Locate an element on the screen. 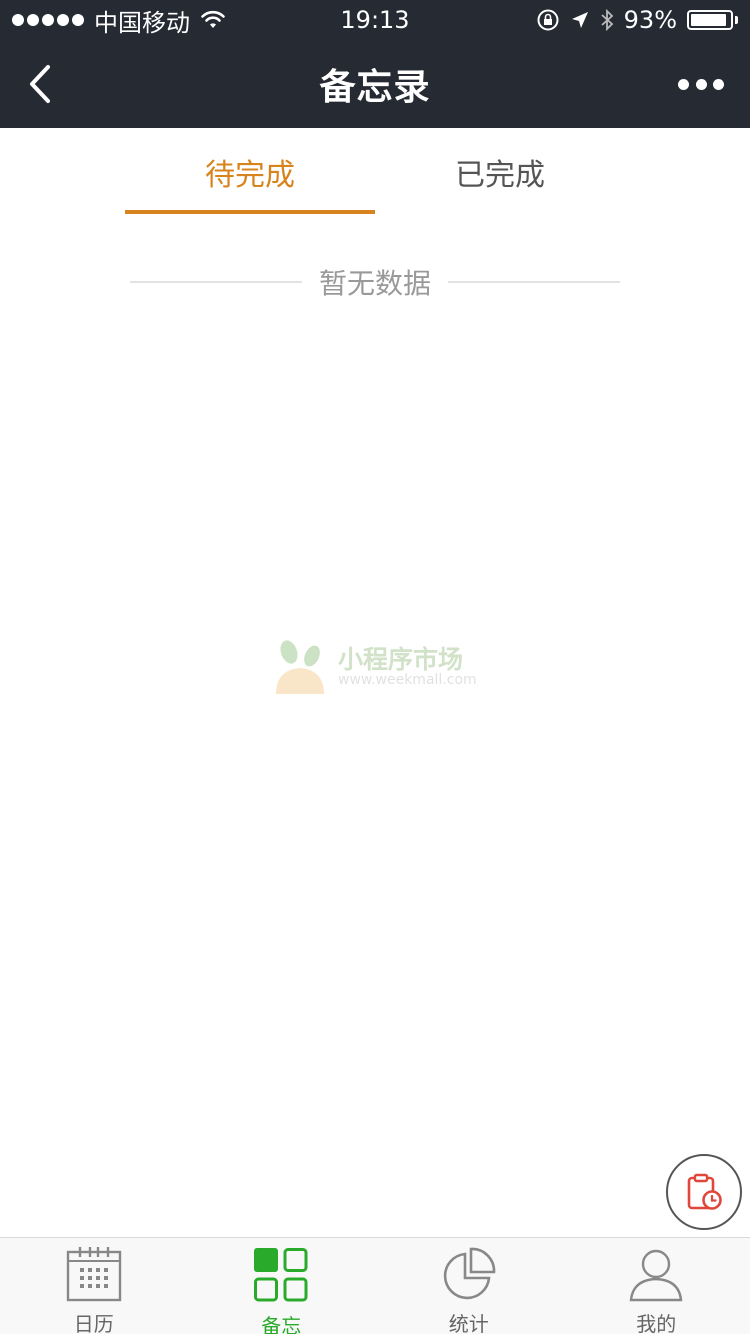 The height and width of the screenshot is (1334, 750). pie-chart-icon is located at coordinates (469, 1273).